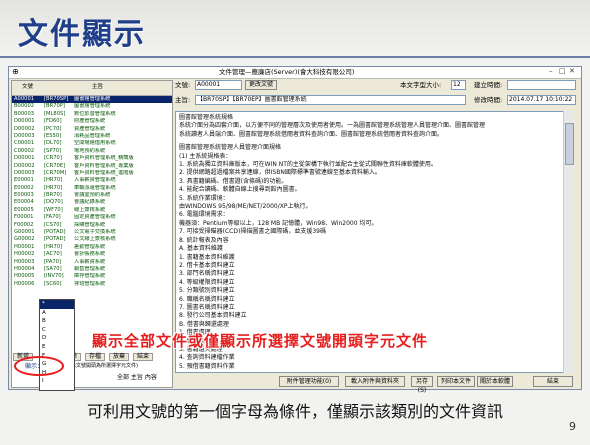  I want to click on list-cell-title: 人事薪資管理系統, so click(95, 180).